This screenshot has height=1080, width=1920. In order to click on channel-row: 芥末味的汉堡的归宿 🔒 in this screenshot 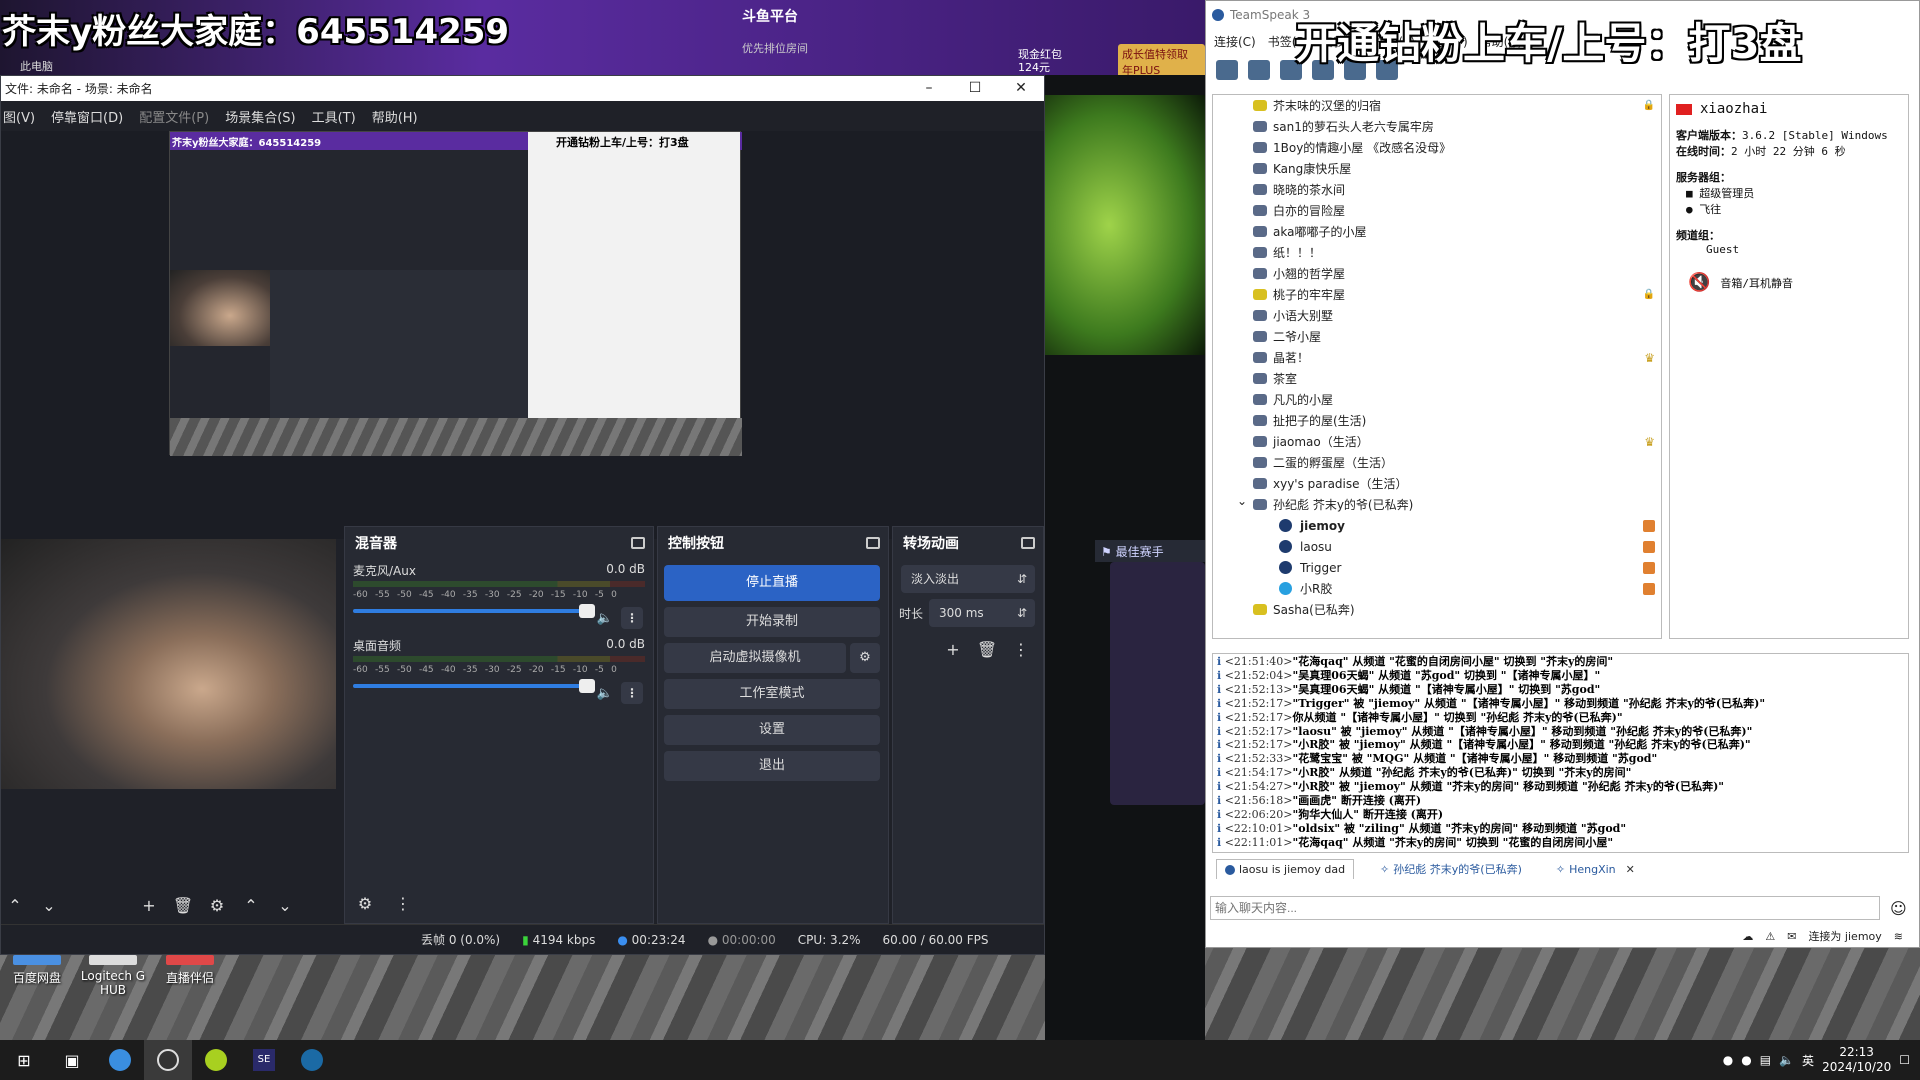, I will do `click(1437, 105)`.